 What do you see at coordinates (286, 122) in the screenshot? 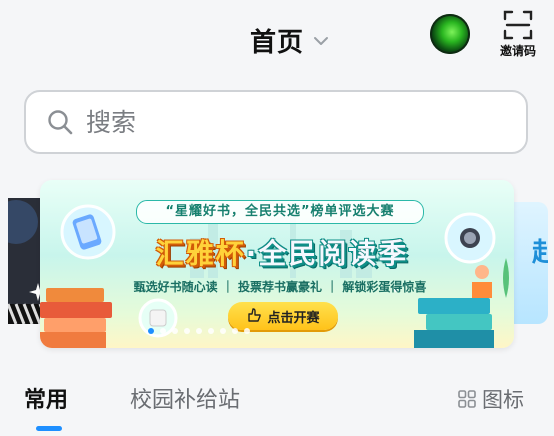
I see `search-input` at bounding box center [286, 122].